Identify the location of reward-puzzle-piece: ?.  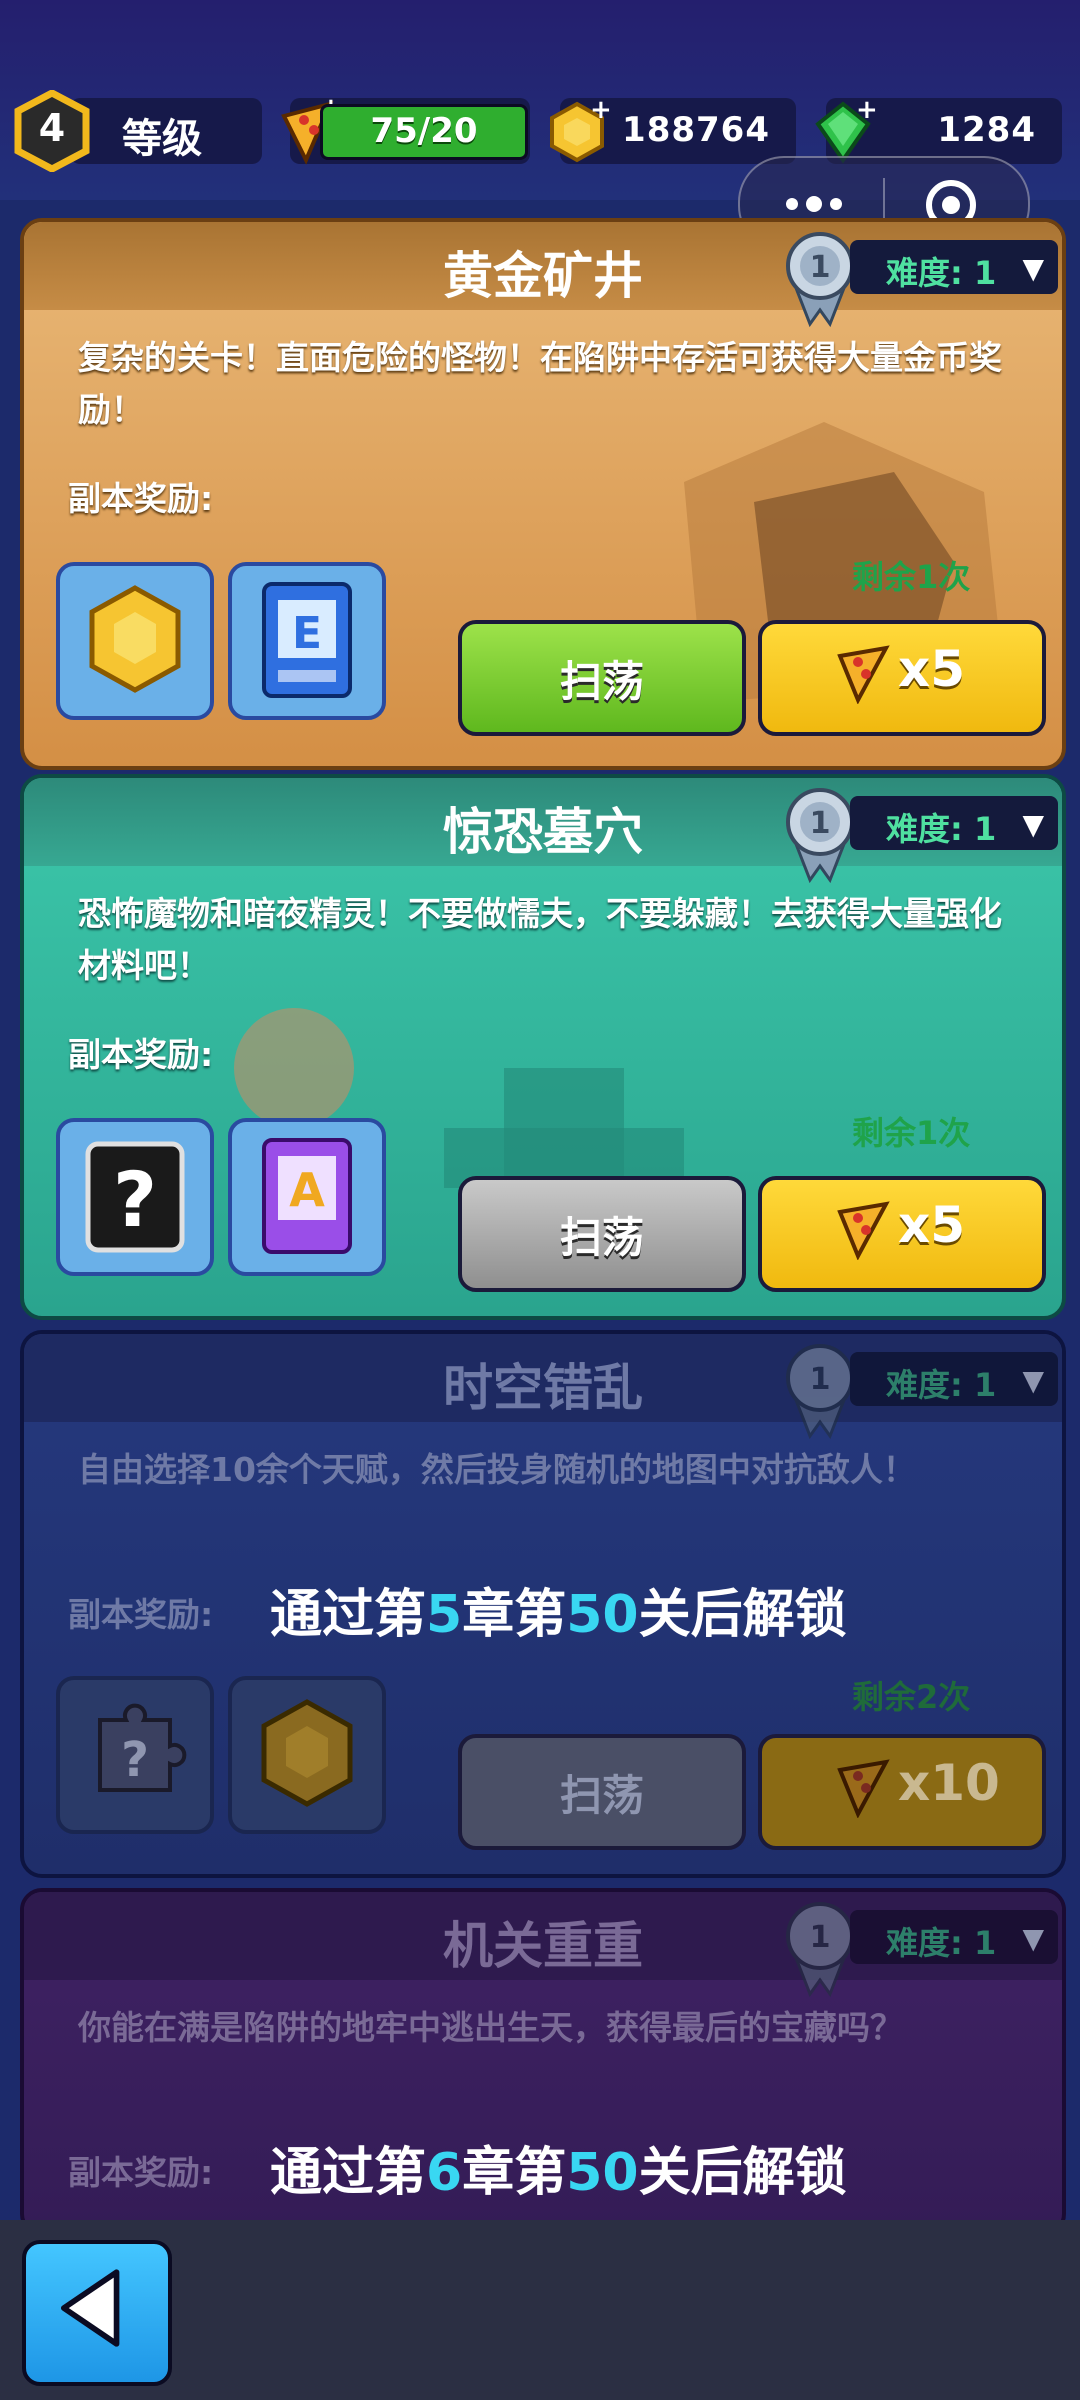
(135, 1755).